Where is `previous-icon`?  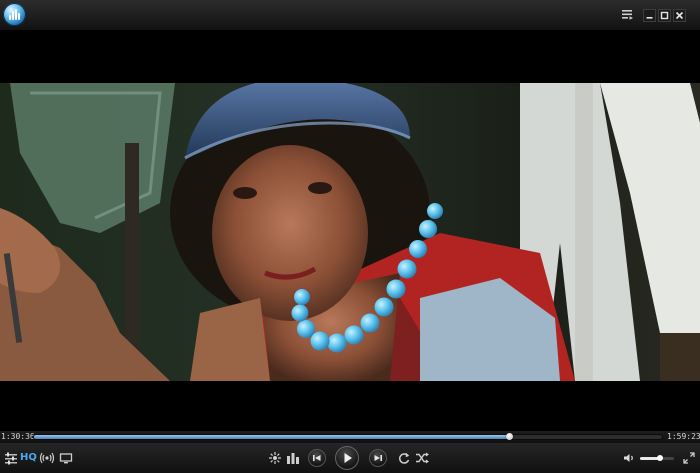
previous-icon is located at coordinates (317, 458).